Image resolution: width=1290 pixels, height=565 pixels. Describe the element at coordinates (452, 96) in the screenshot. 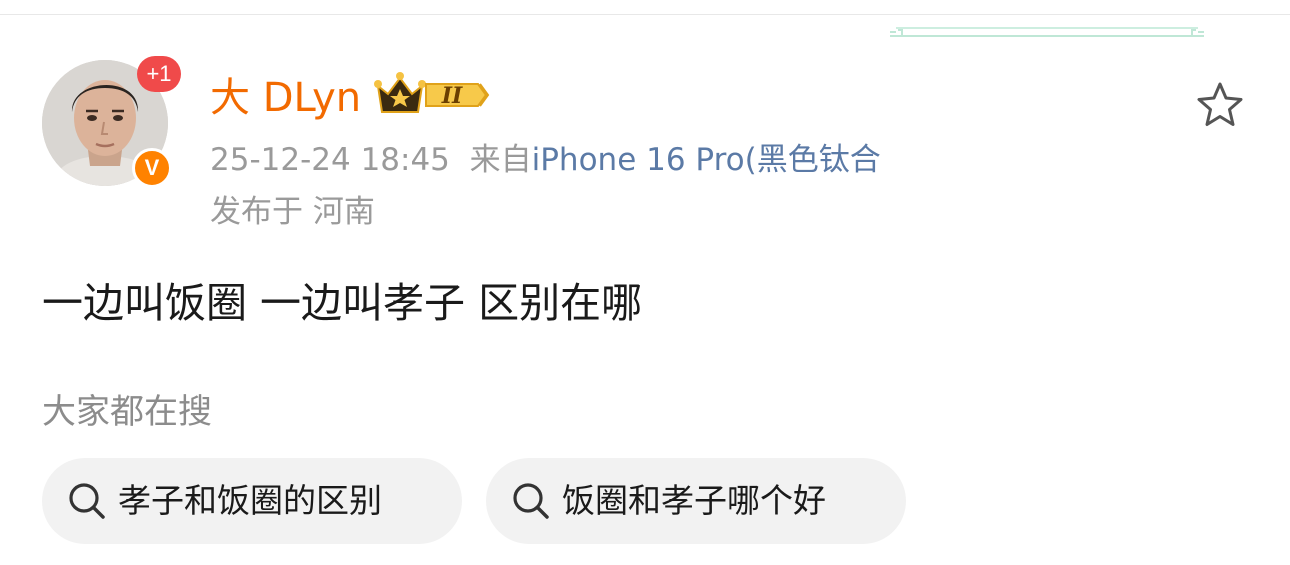

I see `level-text: II` at that location.